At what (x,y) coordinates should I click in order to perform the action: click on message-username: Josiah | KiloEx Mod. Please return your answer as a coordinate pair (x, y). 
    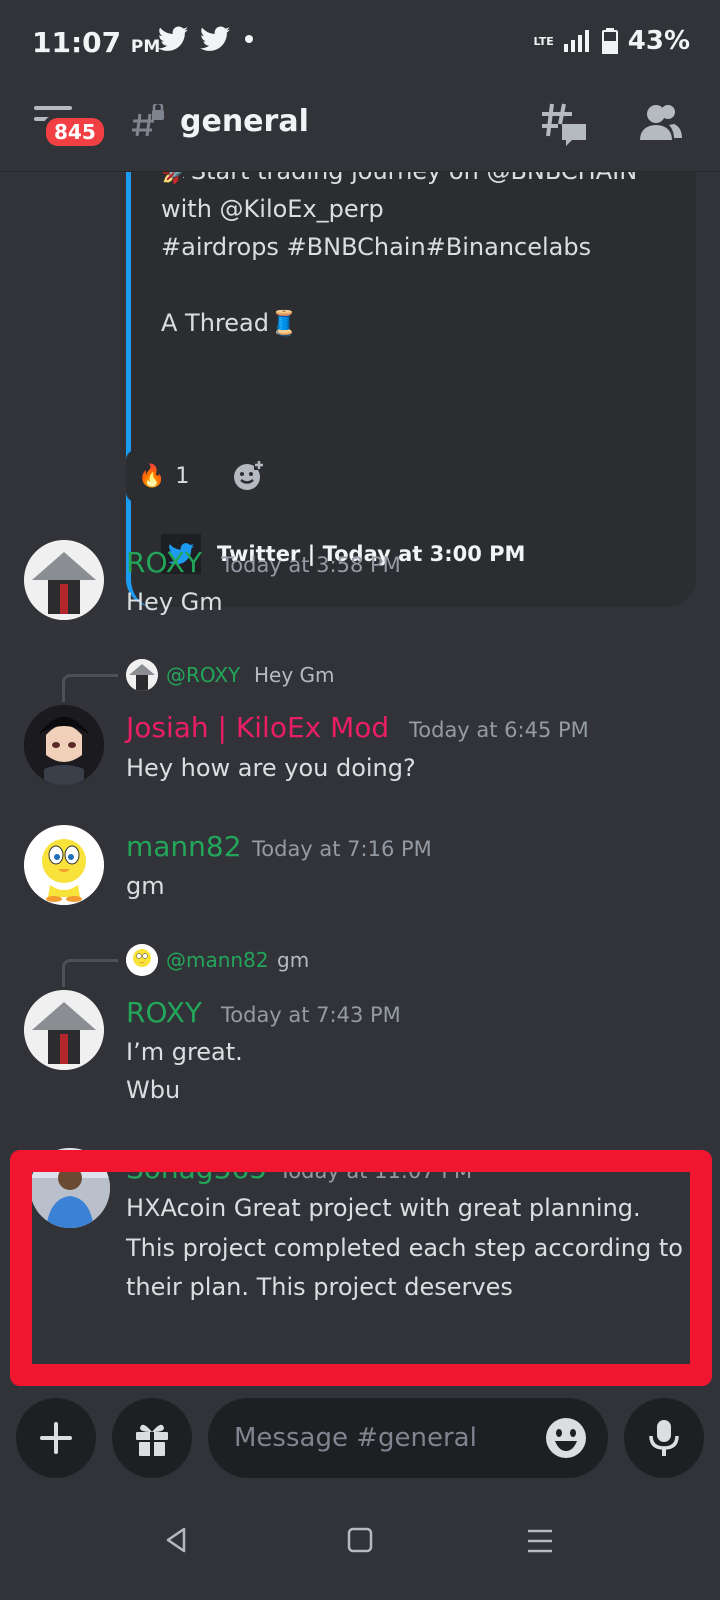
    Looking at the image, I should click on (257, 727).